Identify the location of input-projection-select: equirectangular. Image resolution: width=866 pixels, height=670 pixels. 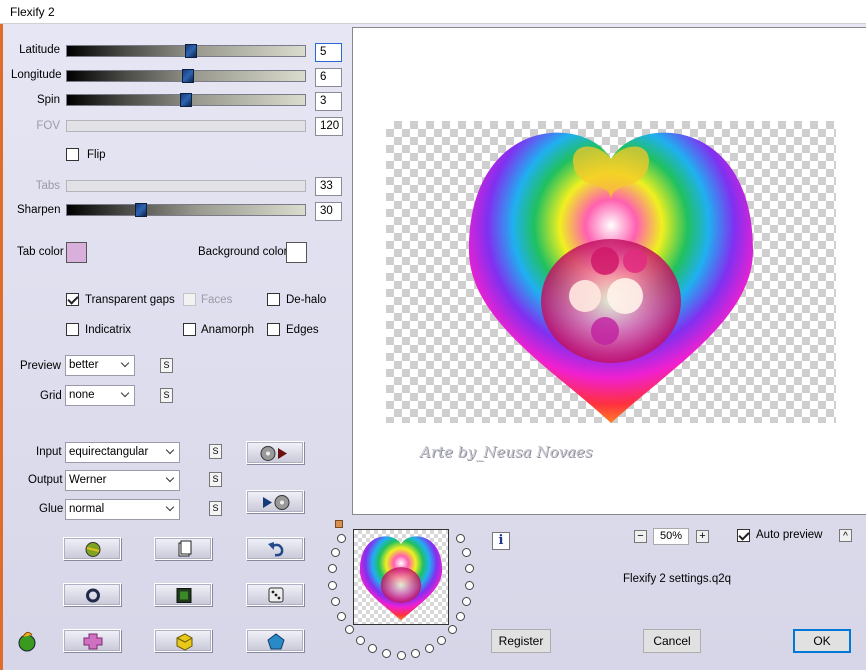
(122, 452).